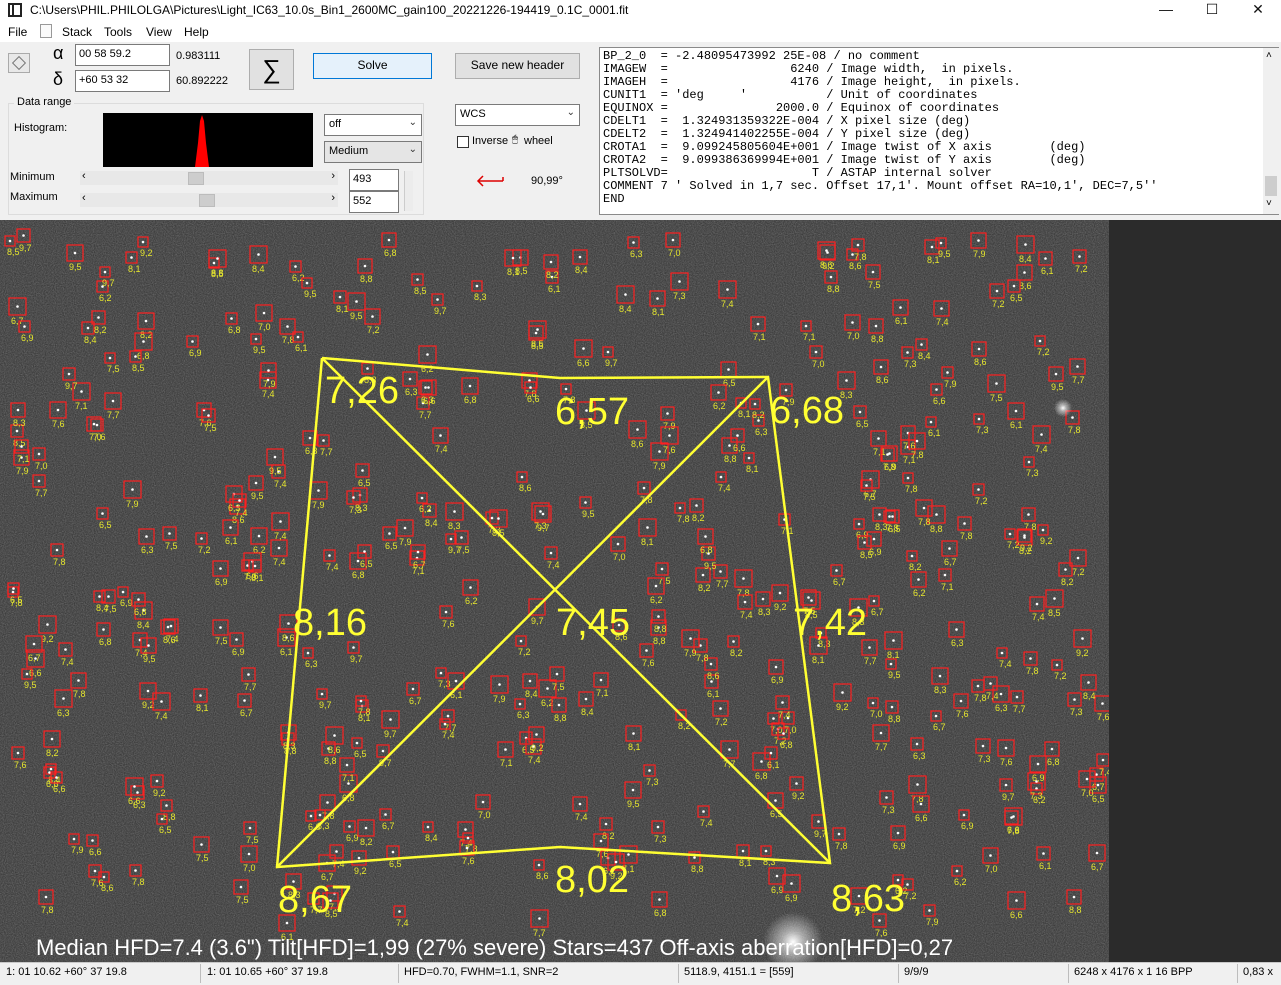  What do you see at coordinates (196, 32) in the screenshot?
I see `menu-help: Help` at bounding box center [196, 32].